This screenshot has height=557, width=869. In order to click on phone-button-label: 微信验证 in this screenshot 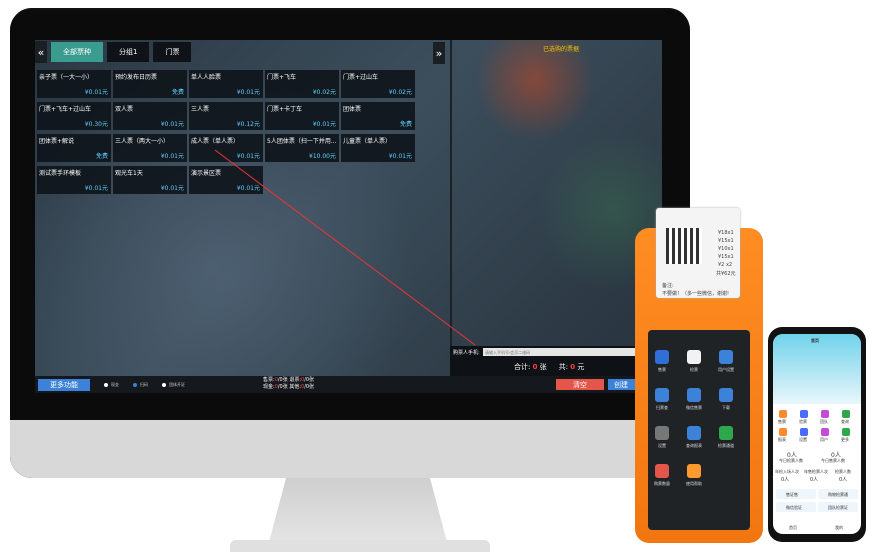, I will do `click(794, 507)`.